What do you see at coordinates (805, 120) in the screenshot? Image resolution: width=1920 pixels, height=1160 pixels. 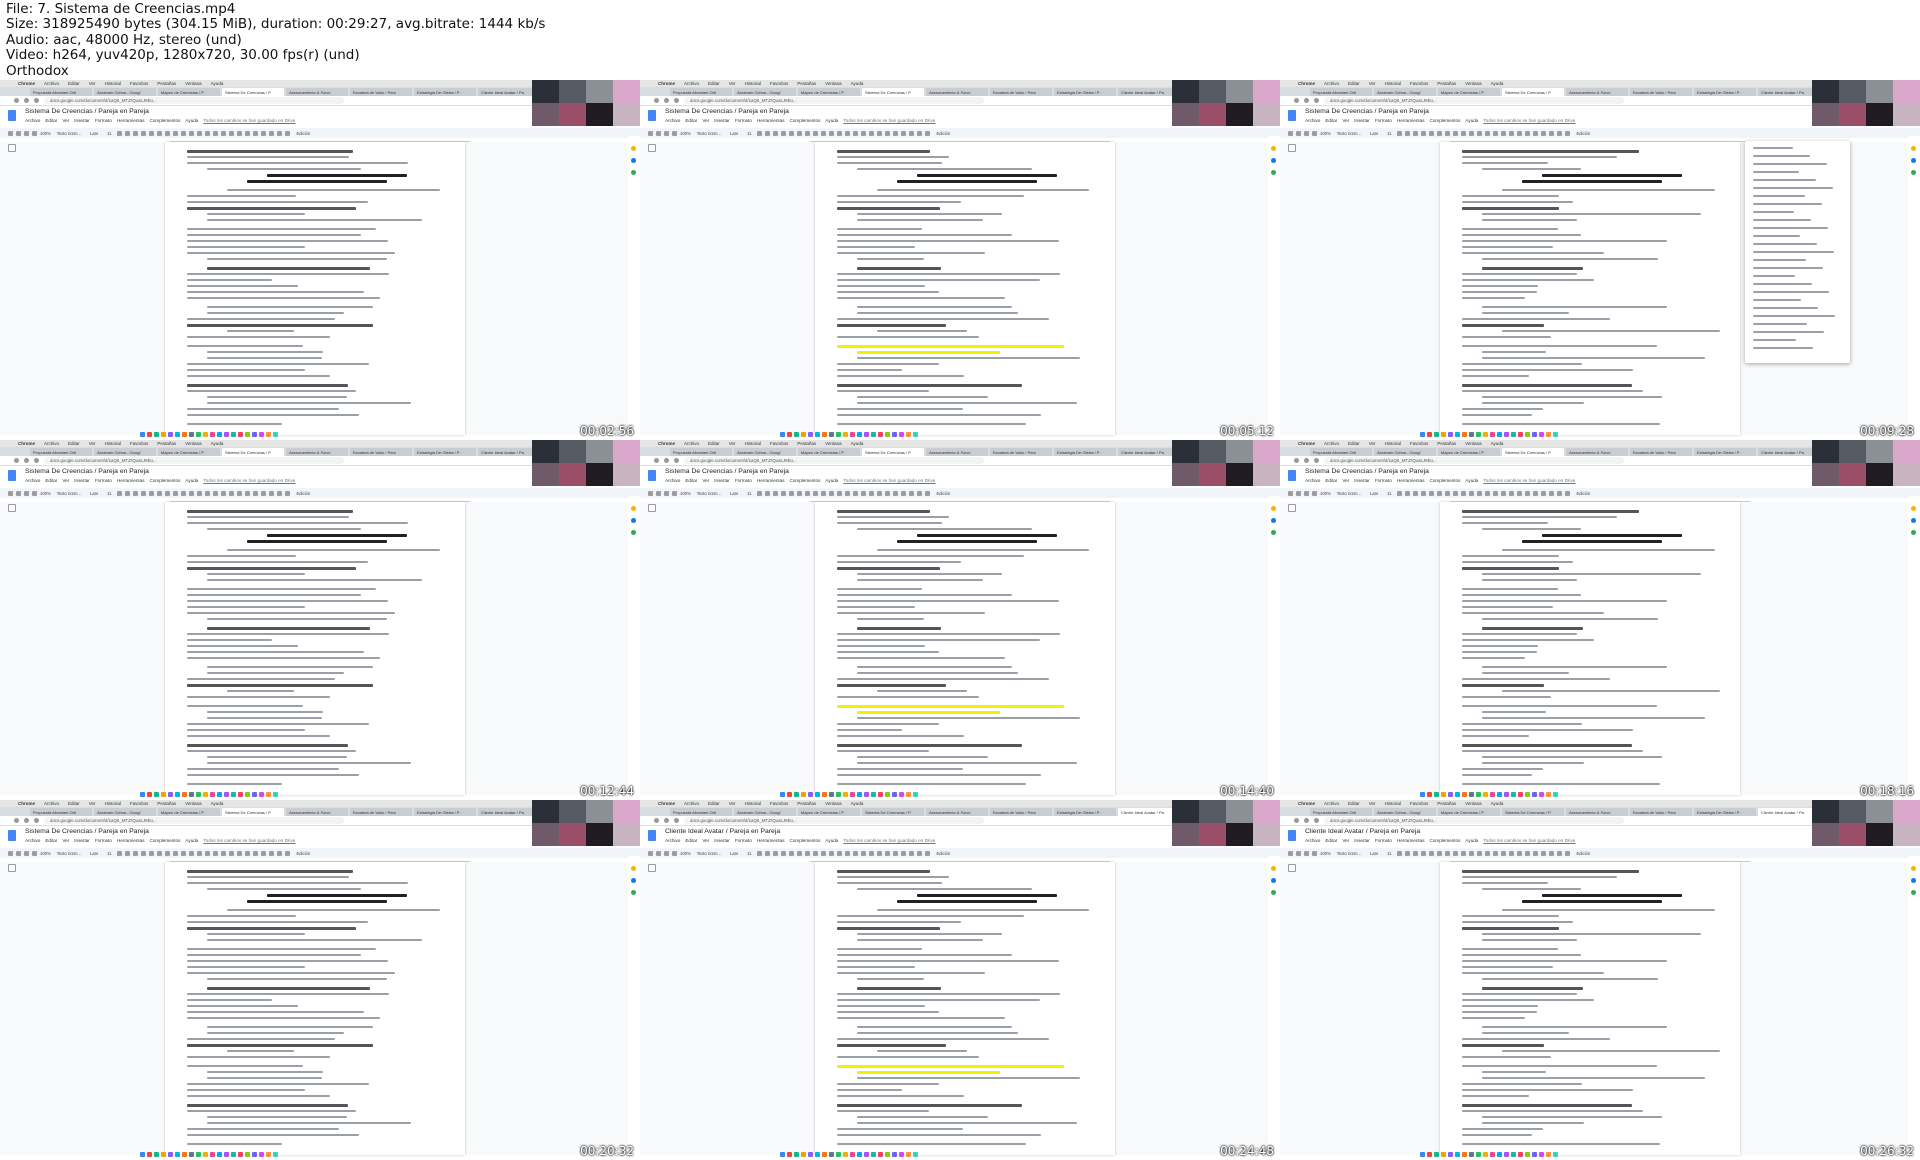 I see `docs-menu-item: Complementos` at bounding box center [805, 120].